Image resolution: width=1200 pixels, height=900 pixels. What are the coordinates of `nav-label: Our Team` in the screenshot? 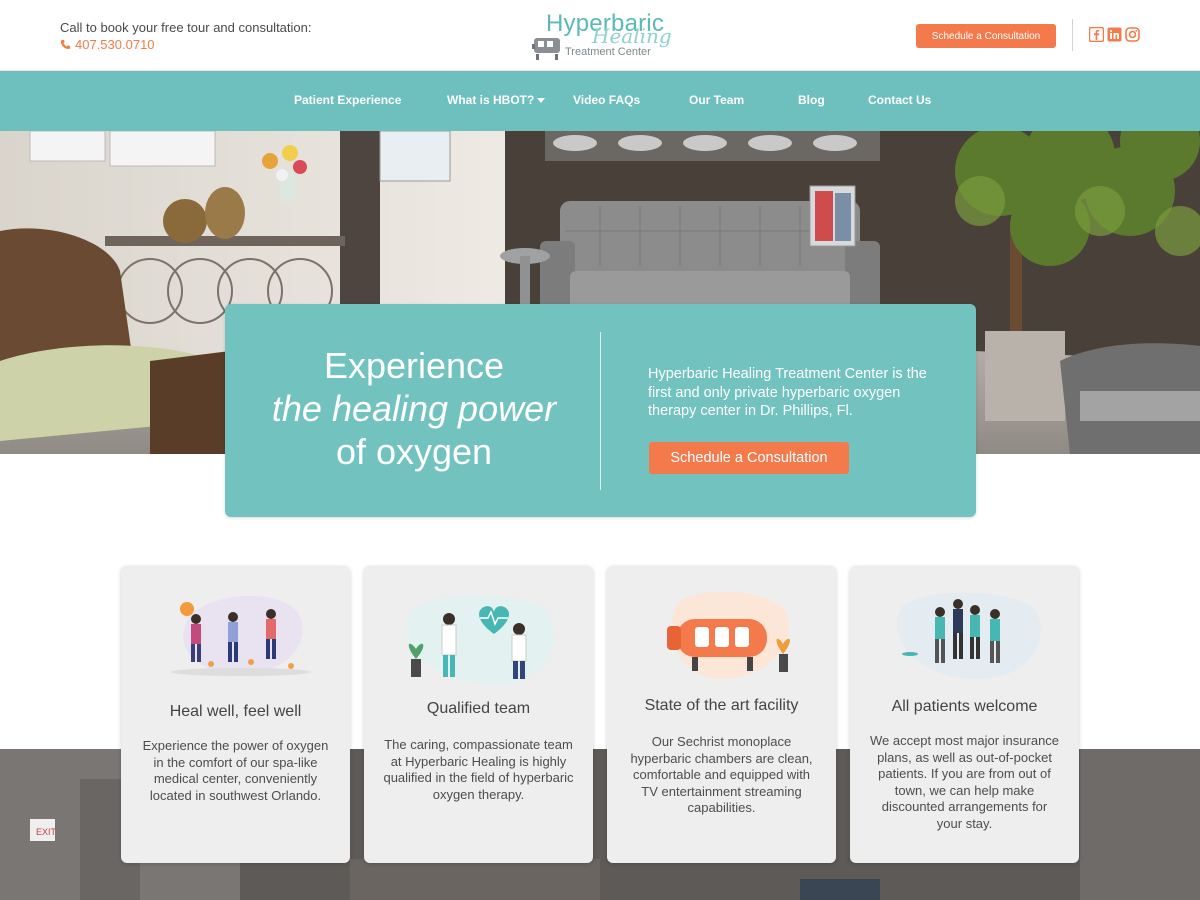 It's located at (717, 100).